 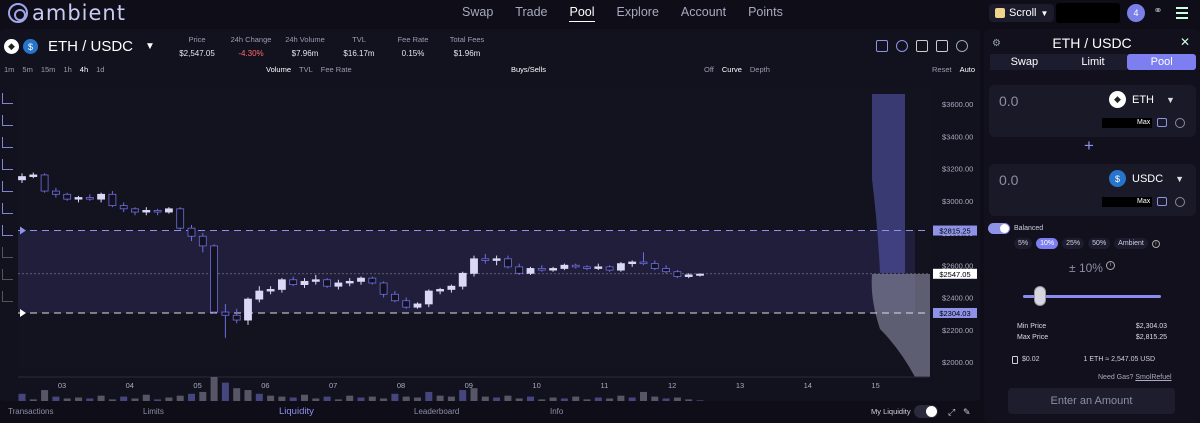 What do you see at coordinates (765, 13) in the screenshot?
I see `nav-link-points: Points` at bounding box center [765, 13].